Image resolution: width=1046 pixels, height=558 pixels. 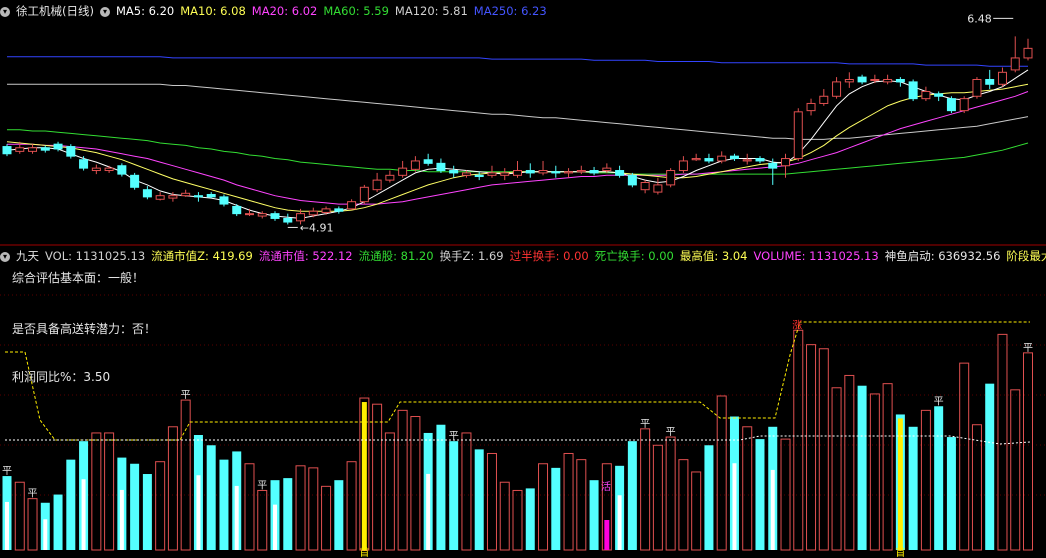 What do you see at coordinates (364, 552) in the screenshot?
I see `mark-shou: 首` at bounding box center [364, 552].